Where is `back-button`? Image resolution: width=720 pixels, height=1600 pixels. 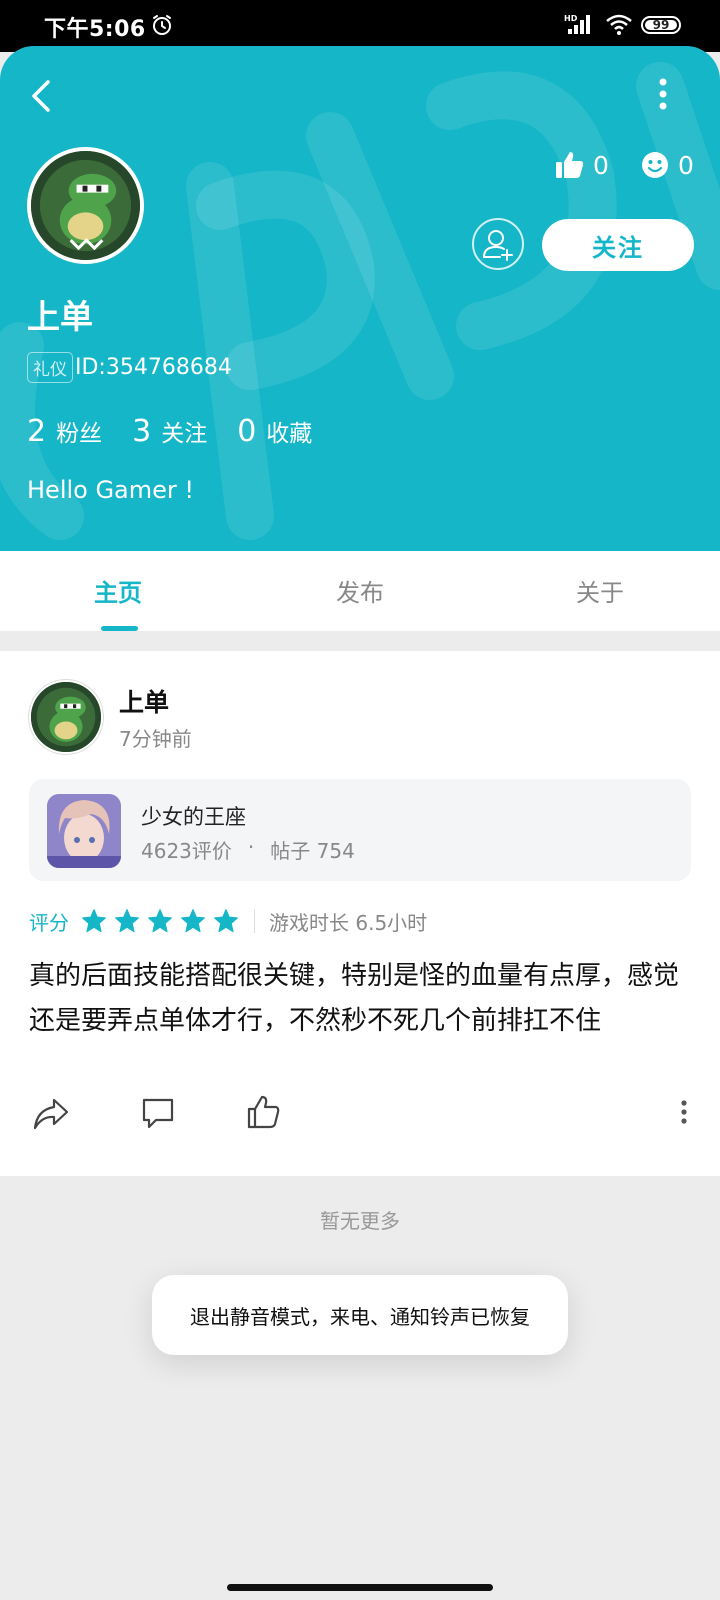
back-button is located at coordinates (42, 96).